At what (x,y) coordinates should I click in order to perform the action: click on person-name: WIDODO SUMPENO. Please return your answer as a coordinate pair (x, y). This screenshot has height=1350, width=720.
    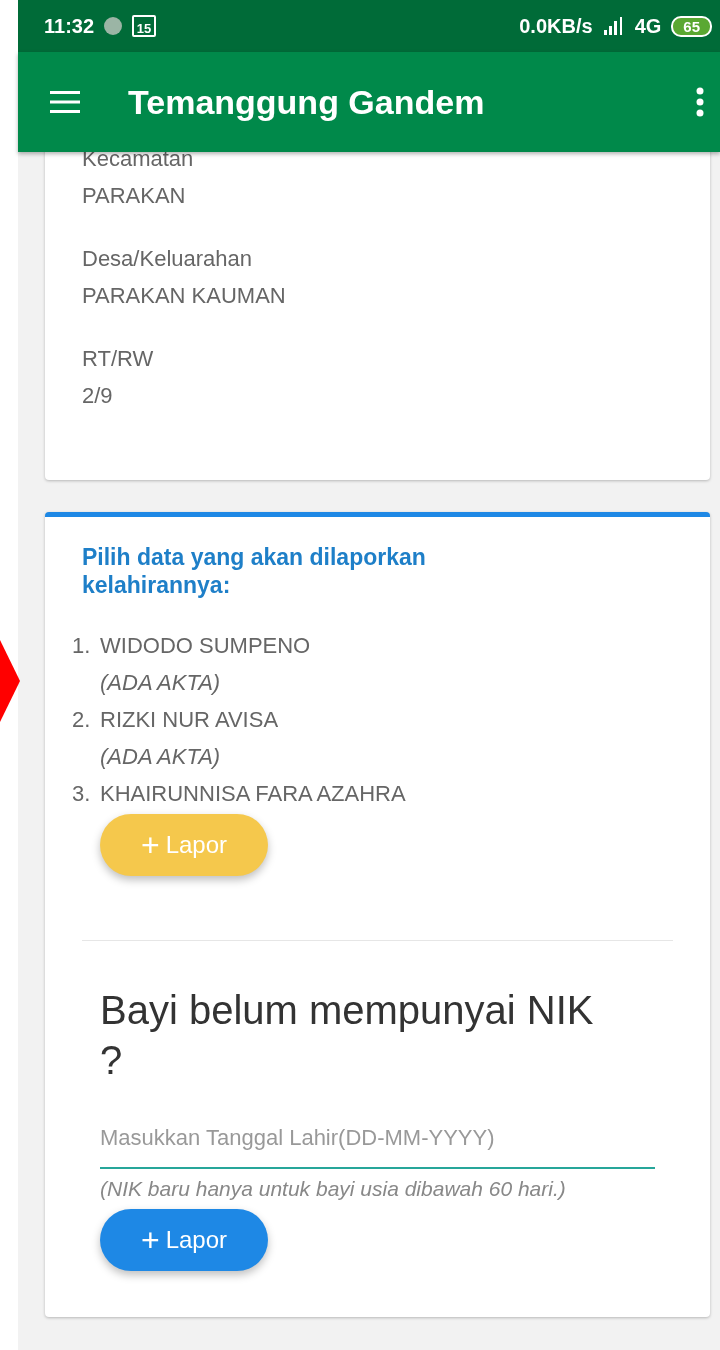
    Looking at the image, I should click on (386, 645).